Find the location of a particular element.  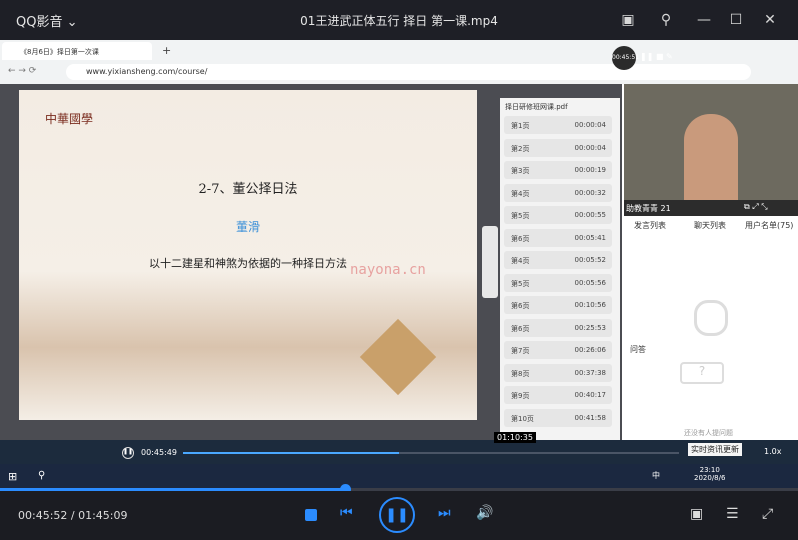

page-time: 00:10:56 is located at coordinates (590, 305).